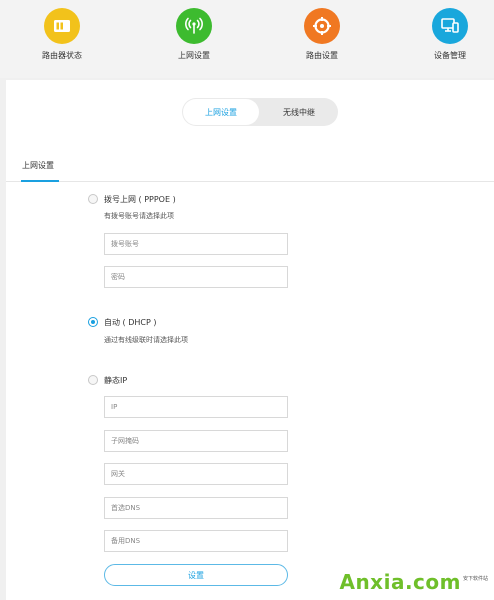 The height and width of the screenshot is (600, 494). What do you see at coordinates (196, 575) in the screenshot?
I see `set-button: 设置` at bounding box center [196, 575].